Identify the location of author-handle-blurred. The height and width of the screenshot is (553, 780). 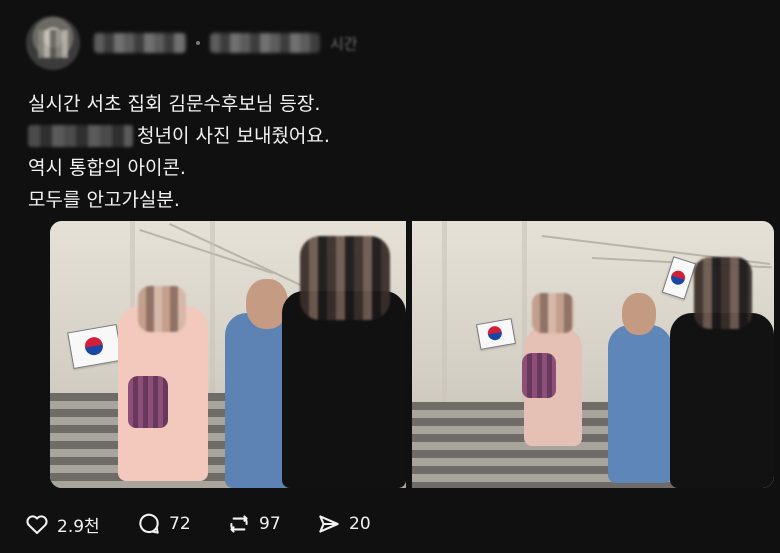
(265, 43).